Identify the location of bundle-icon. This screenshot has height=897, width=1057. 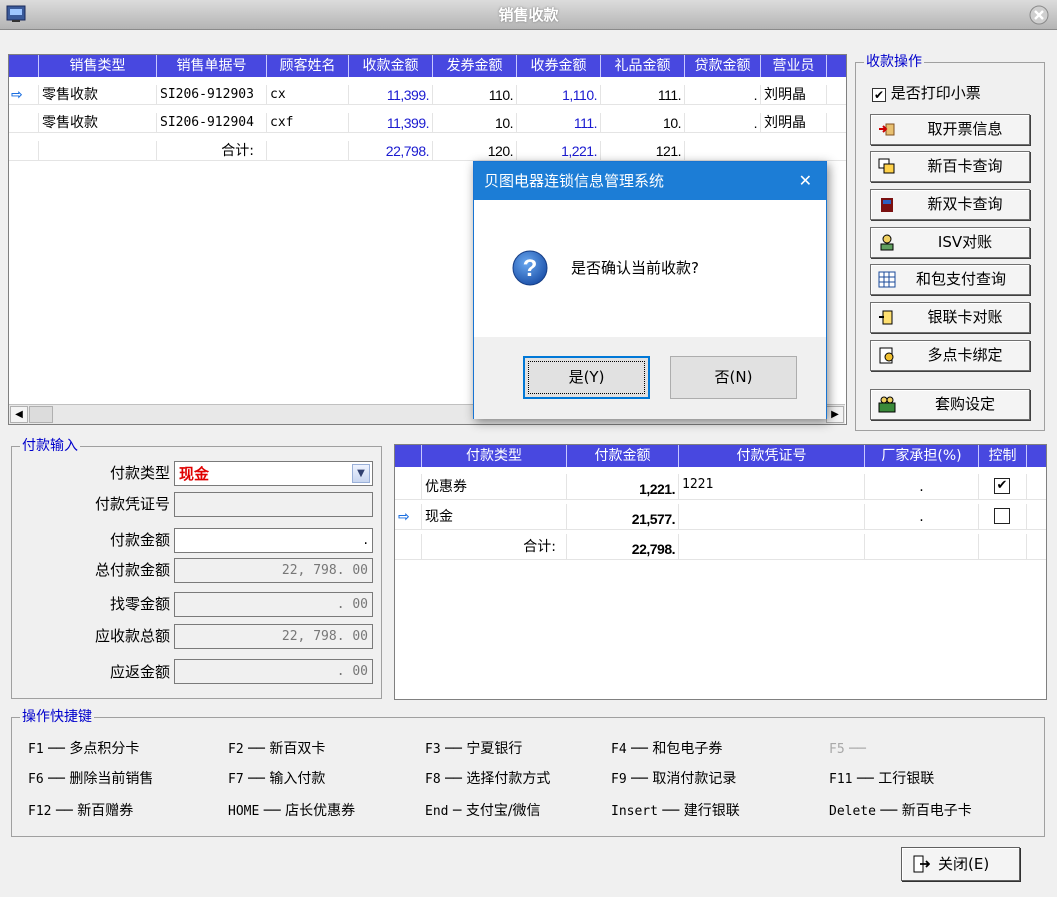
(887, 404).